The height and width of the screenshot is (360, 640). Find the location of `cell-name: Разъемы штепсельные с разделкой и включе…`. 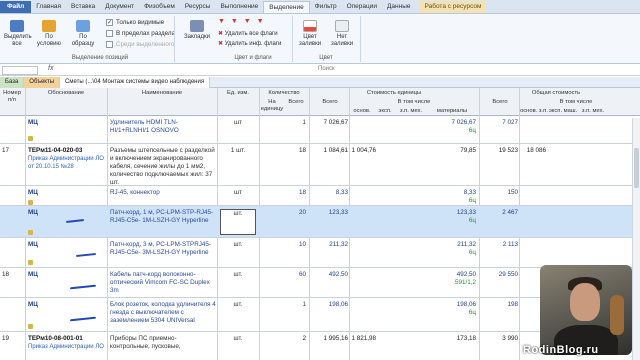

cell-name: Разъемы штепсельные с разделкой и включе… is located at coordinates (162, 166).